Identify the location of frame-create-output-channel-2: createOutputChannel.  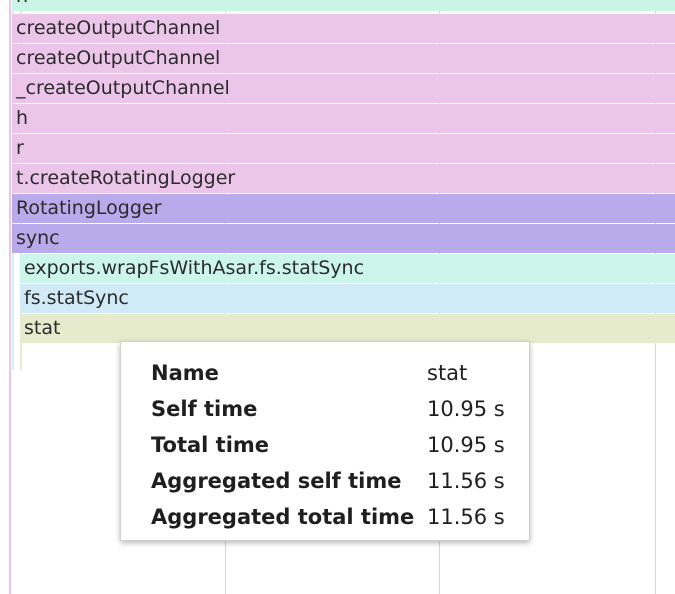
(343, 58).